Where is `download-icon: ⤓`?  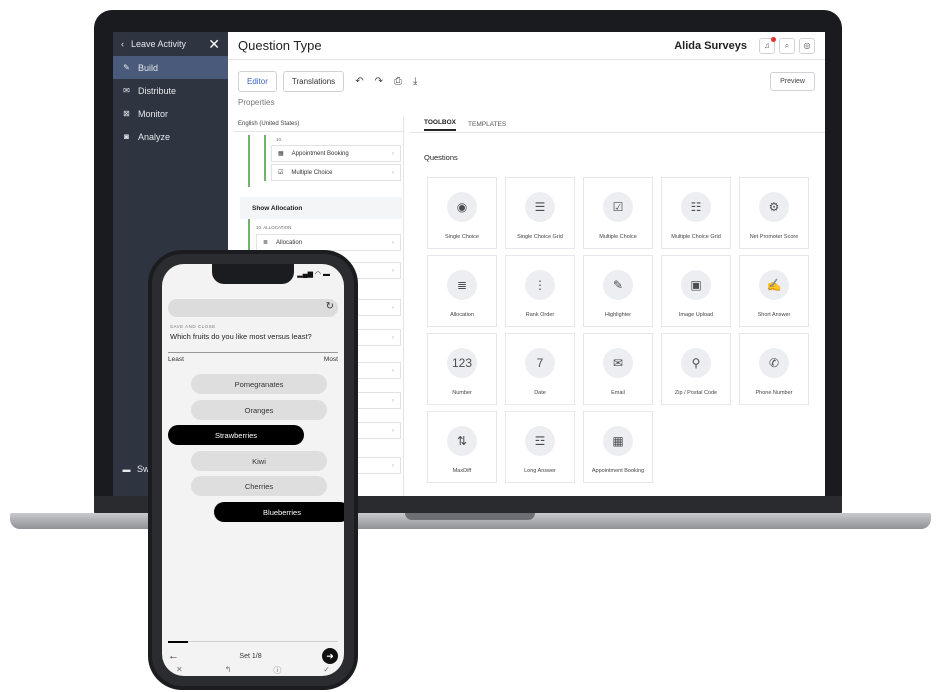 download-icon: ⤓ is located at coordinates (415, 81).